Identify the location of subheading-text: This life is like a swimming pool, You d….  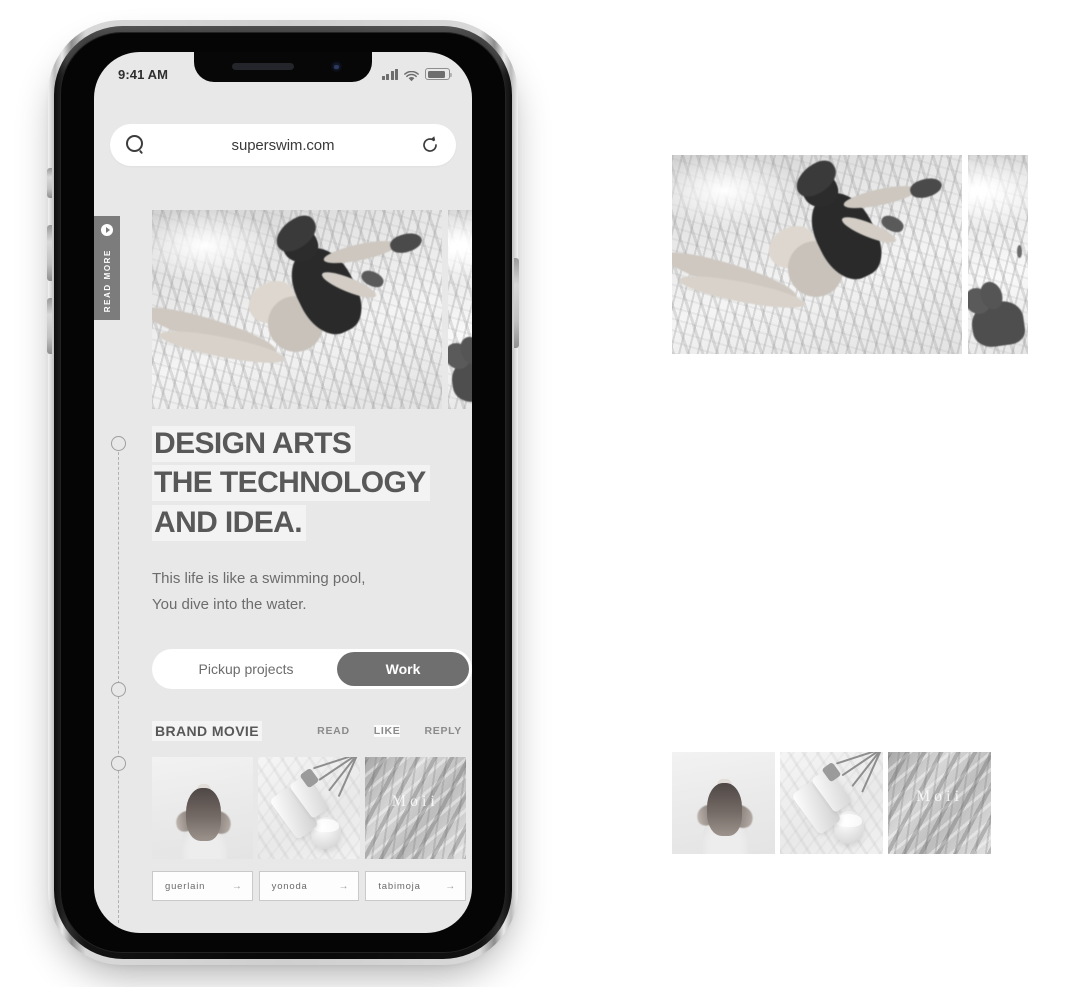
(309, 592).